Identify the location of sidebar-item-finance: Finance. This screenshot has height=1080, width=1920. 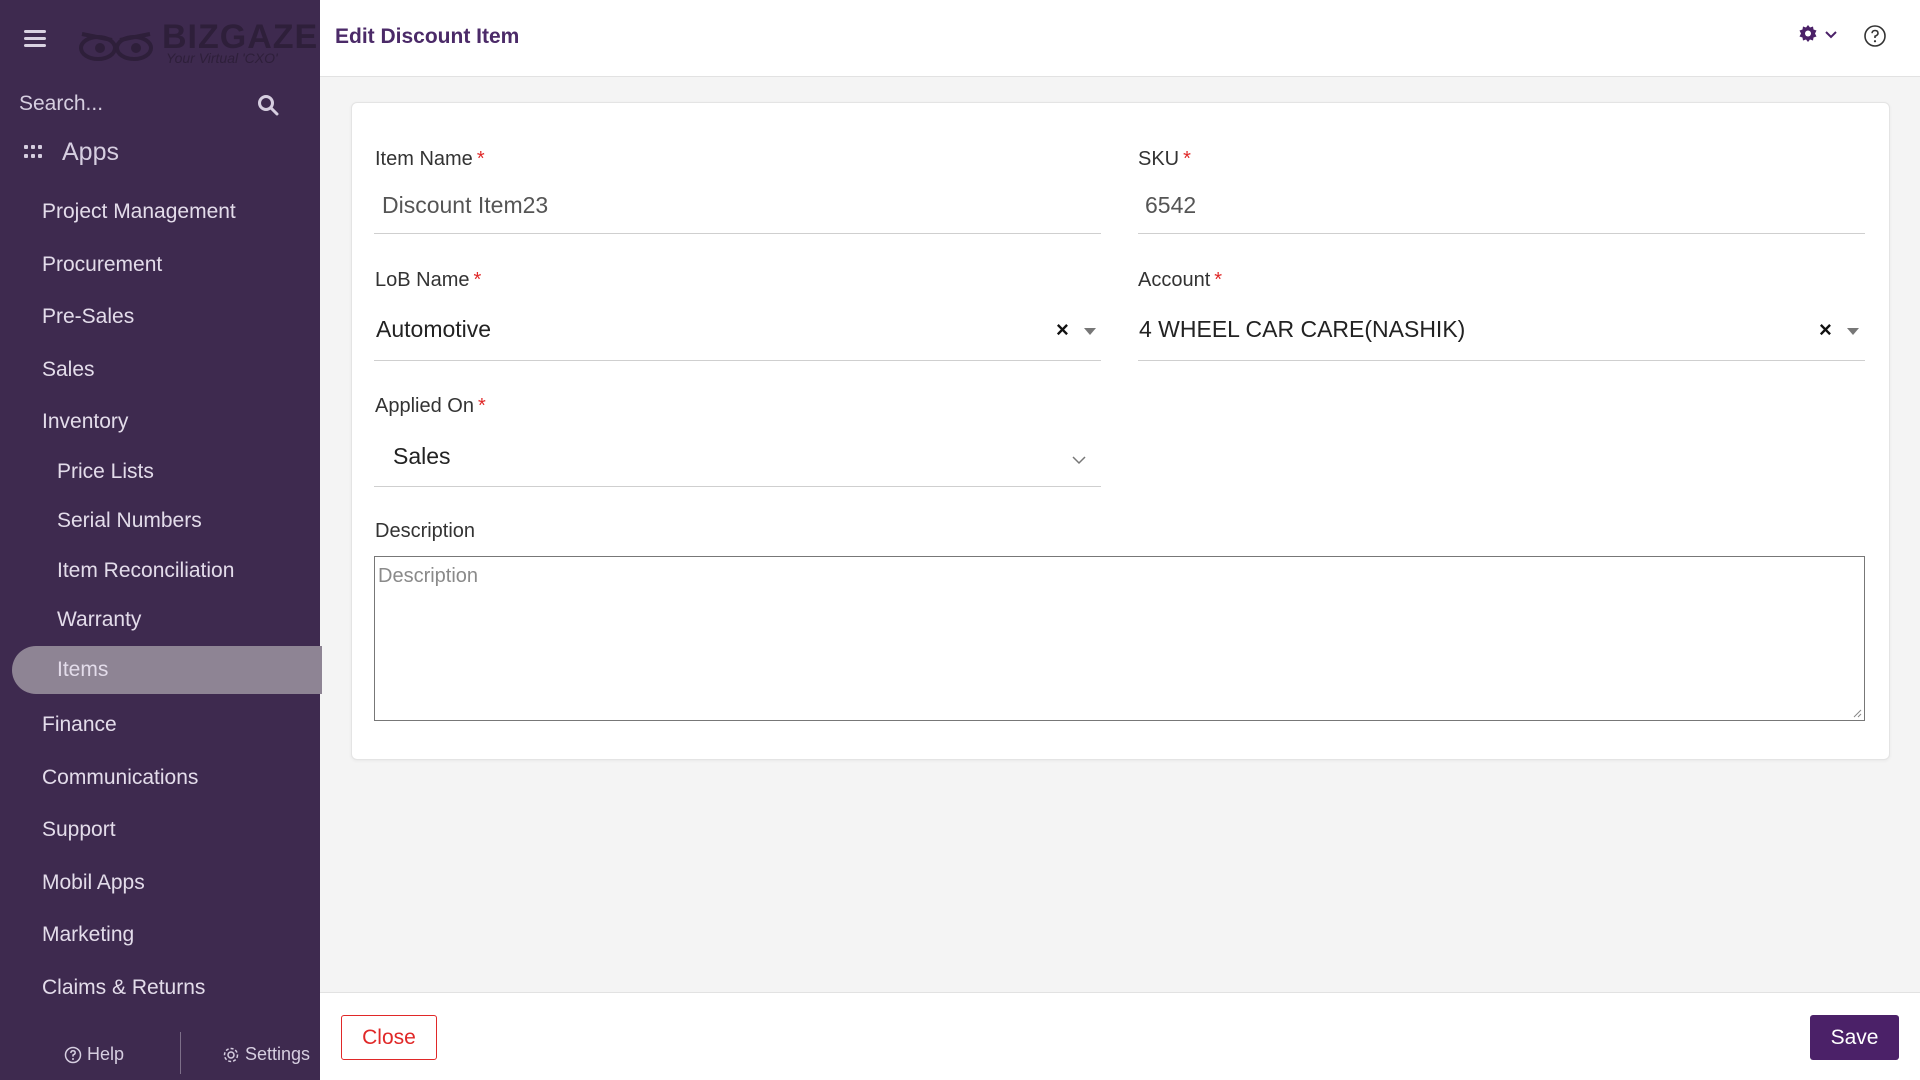
(79, 725).